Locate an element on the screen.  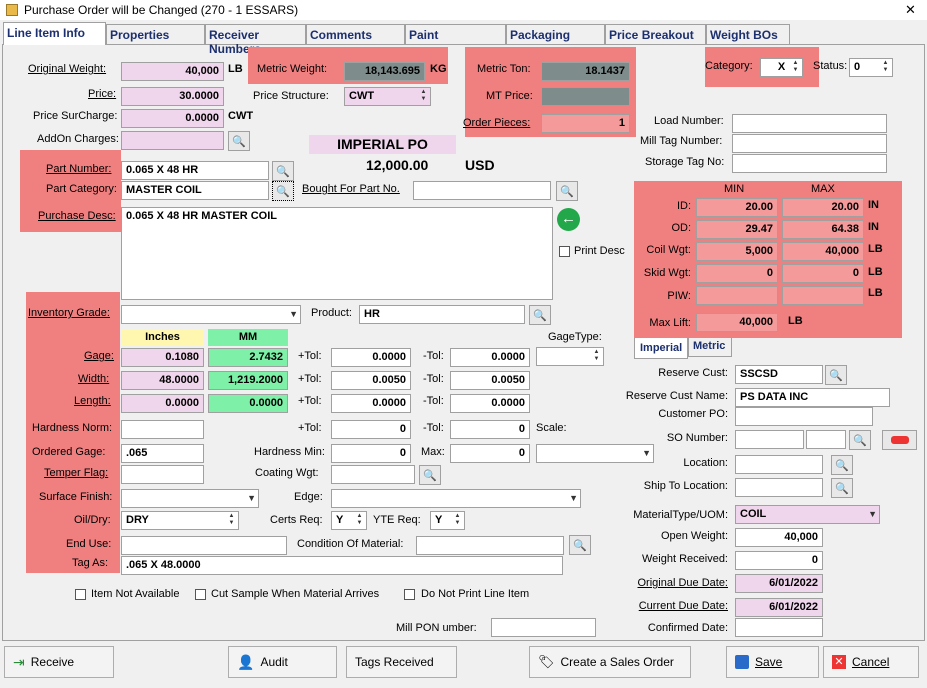
addon-field is located at coordinates (172, 140).